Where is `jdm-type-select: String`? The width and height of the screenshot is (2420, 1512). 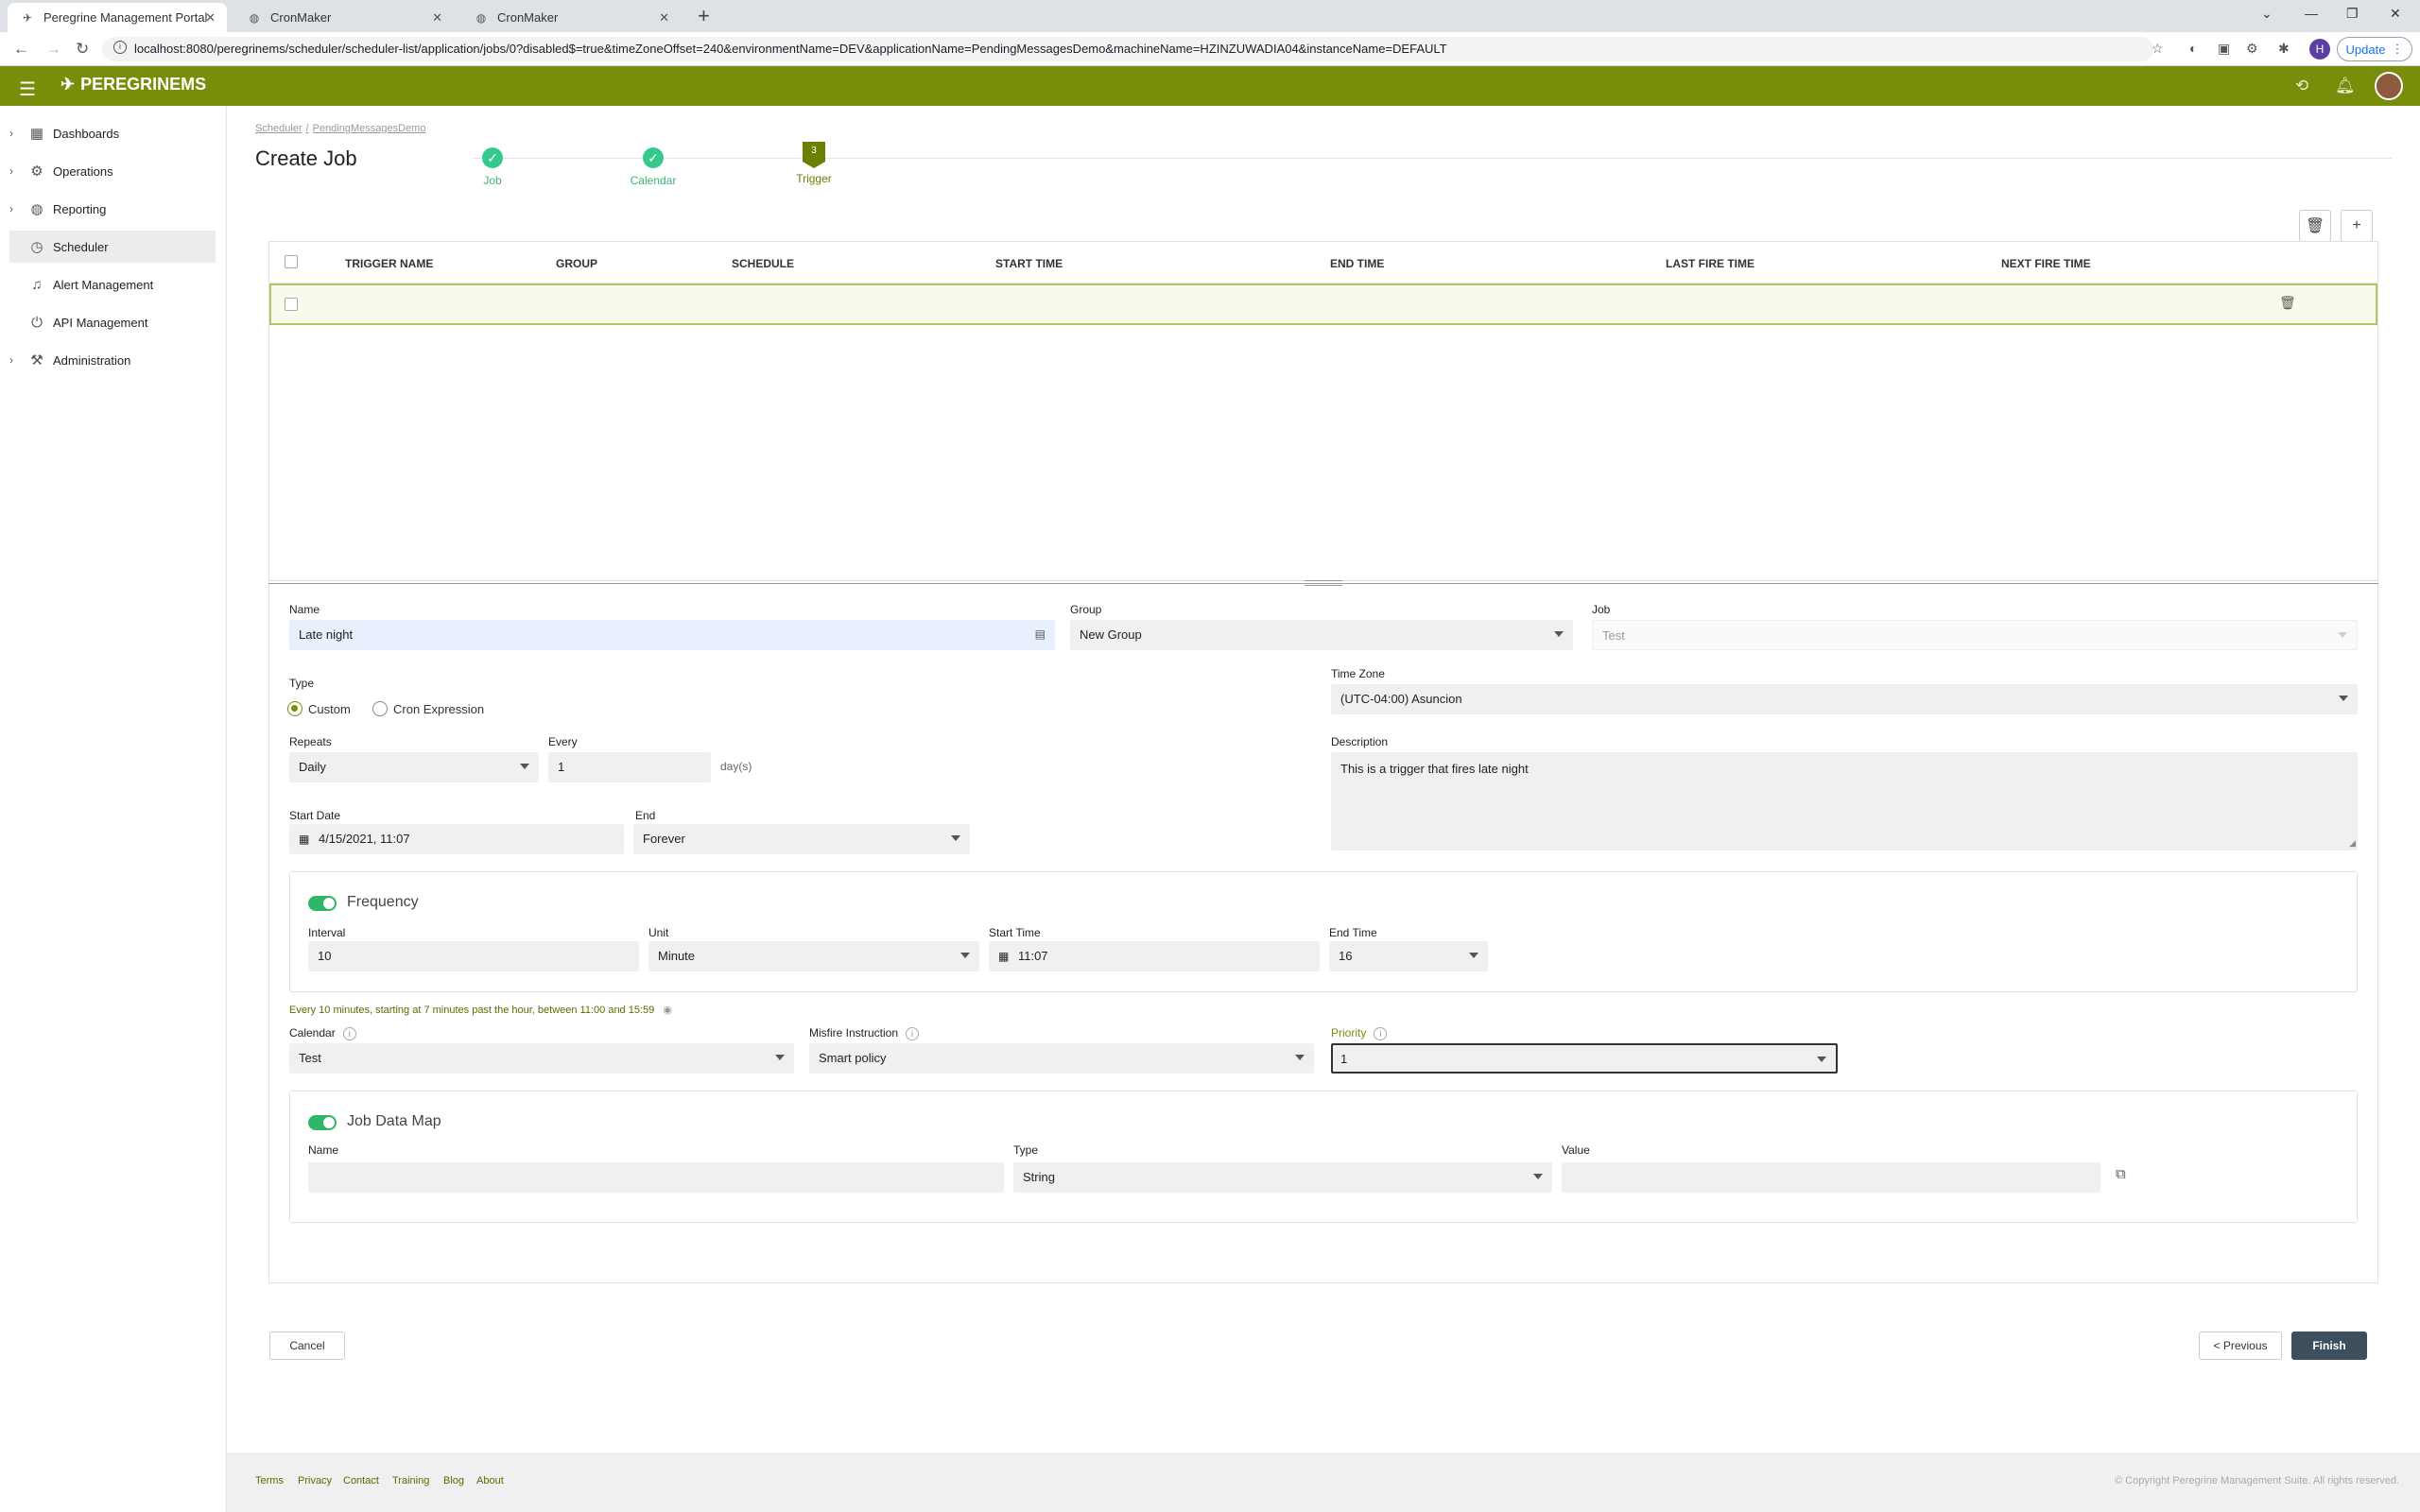
jdm-type-select: String is located at coordinates (1282, 1177).